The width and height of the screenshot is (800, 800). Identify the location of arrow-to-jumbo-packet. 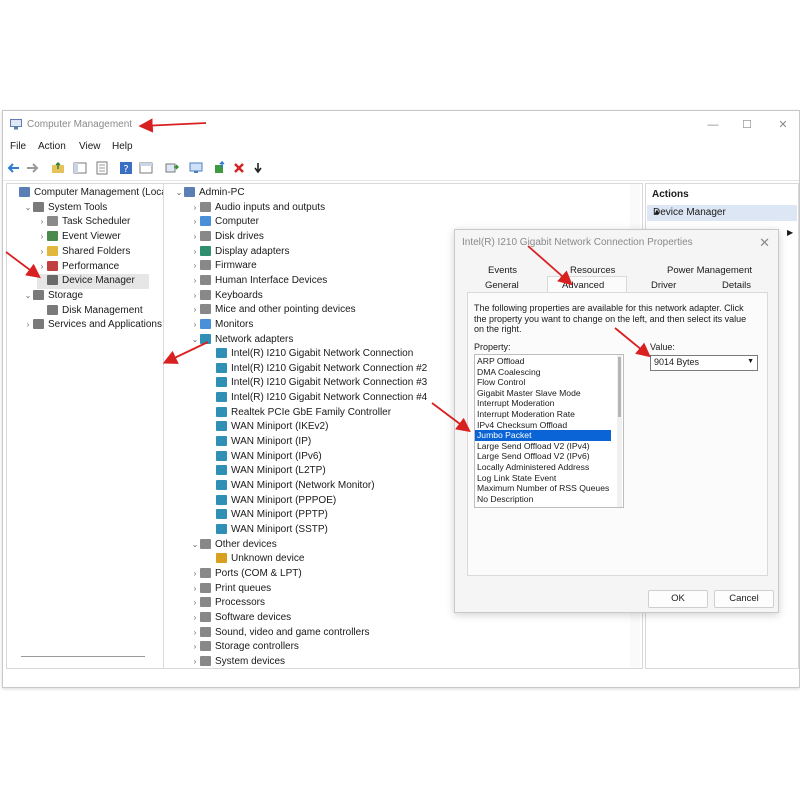
(451, 417).